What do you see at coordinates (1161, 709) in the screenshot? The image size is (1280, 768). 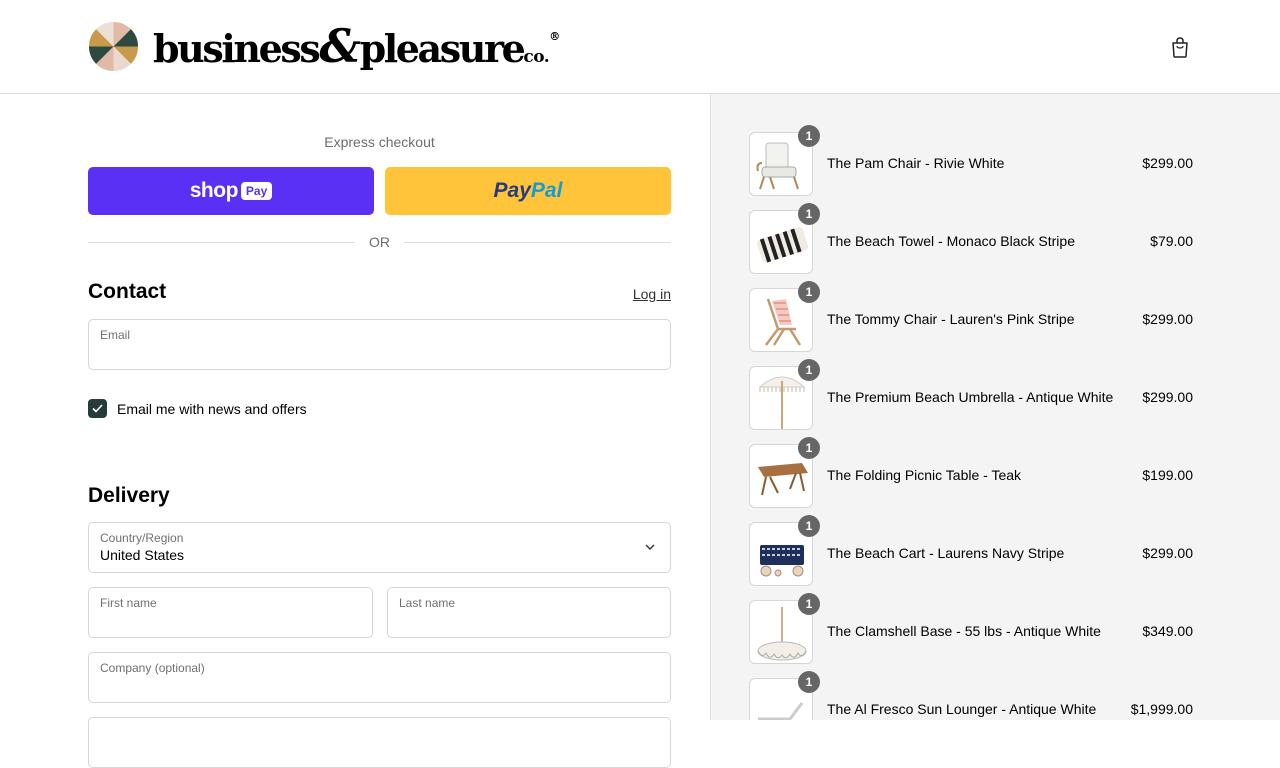 I see `item-price: $1,999.00` at bounding box center [1161, 709].